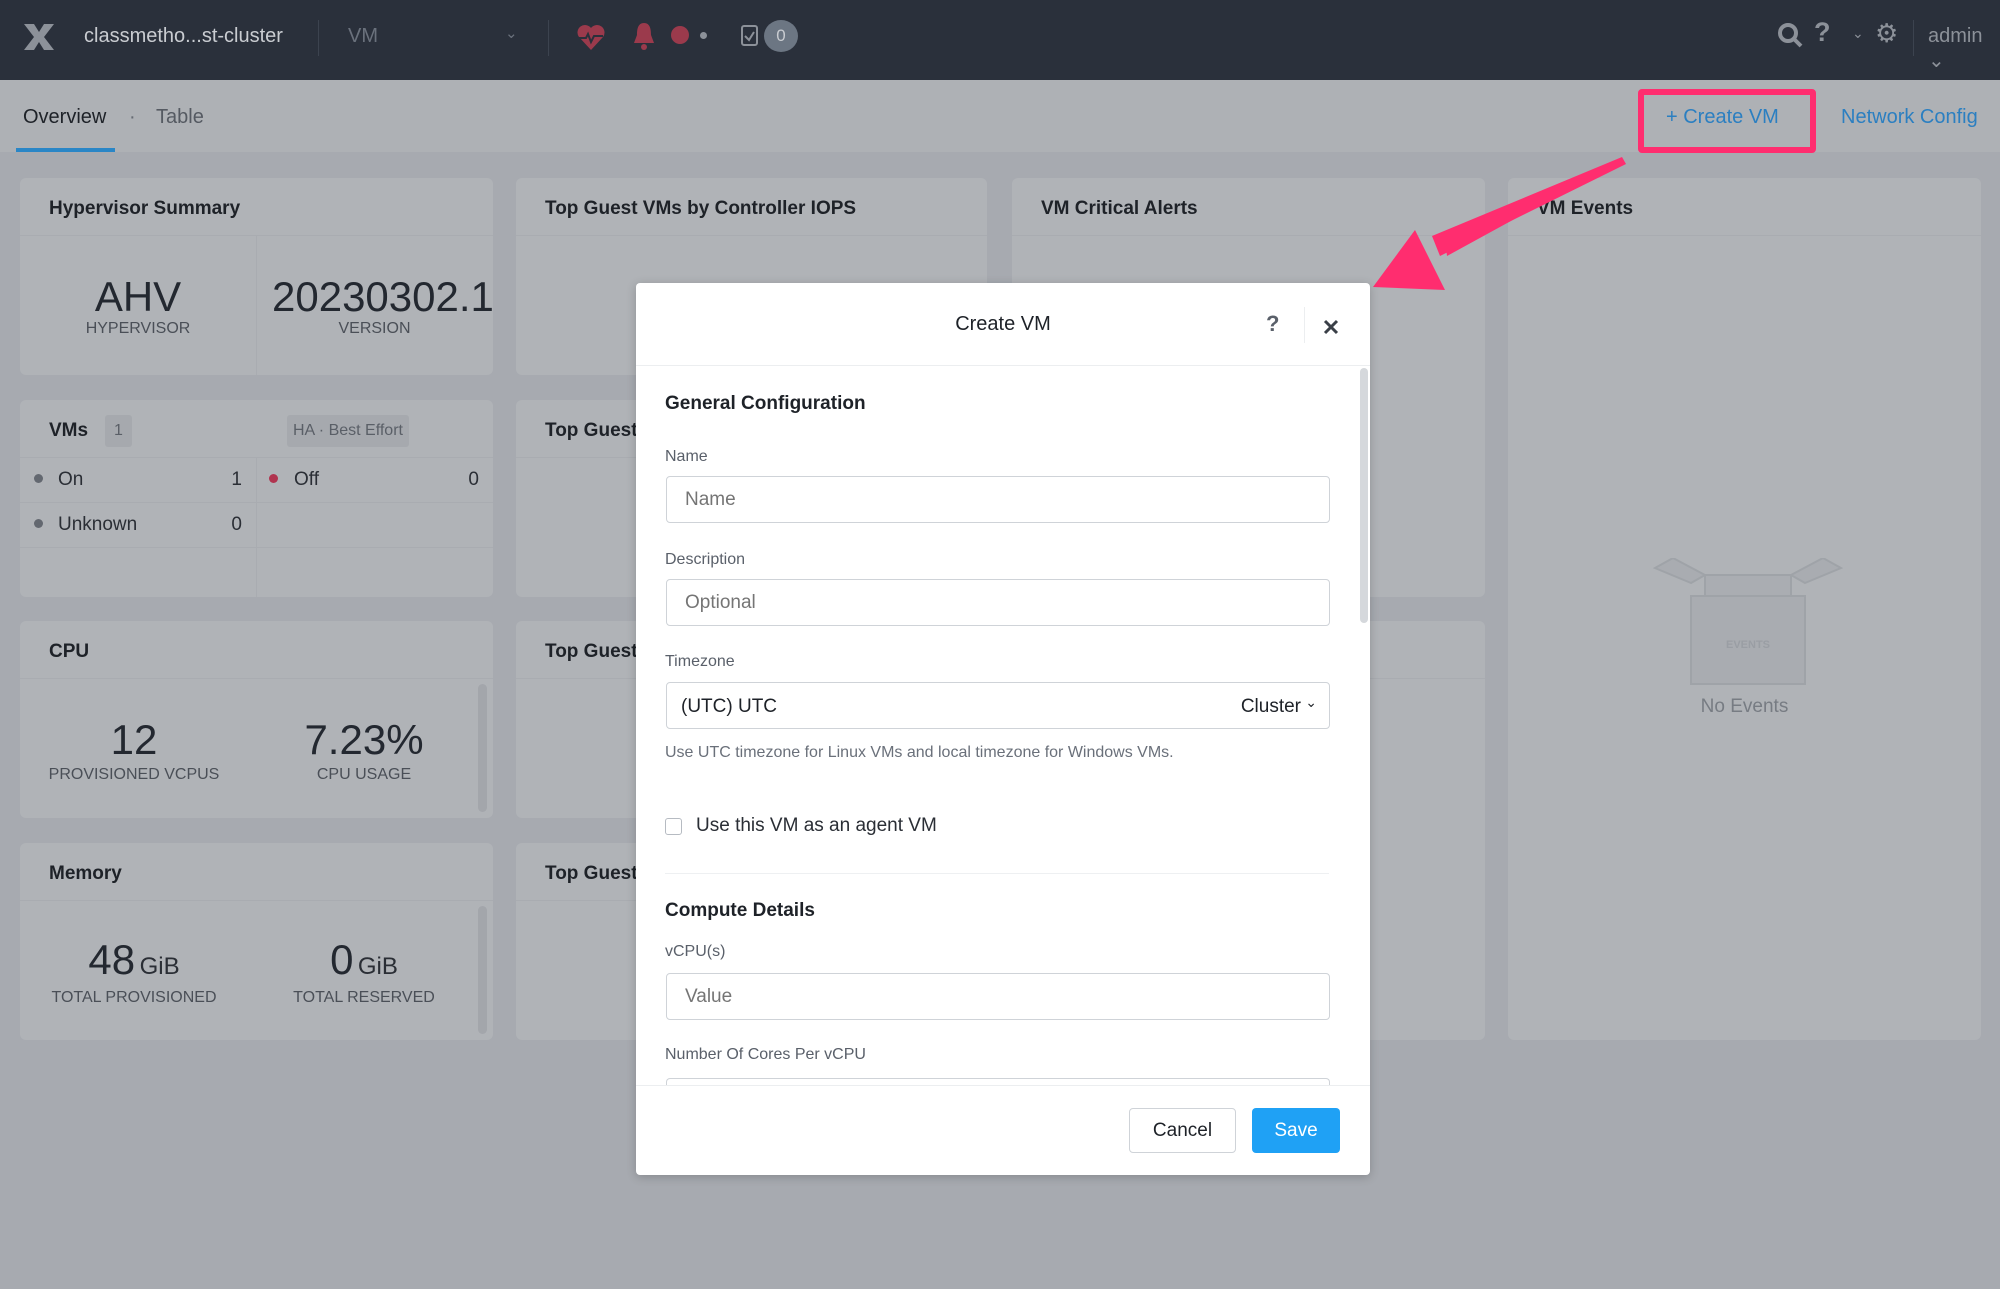 The image size is (2000, 1289). Describe the element at coordinates (138, 296) in the screenshot. I see `hypervisor-value: AHV` at that location.